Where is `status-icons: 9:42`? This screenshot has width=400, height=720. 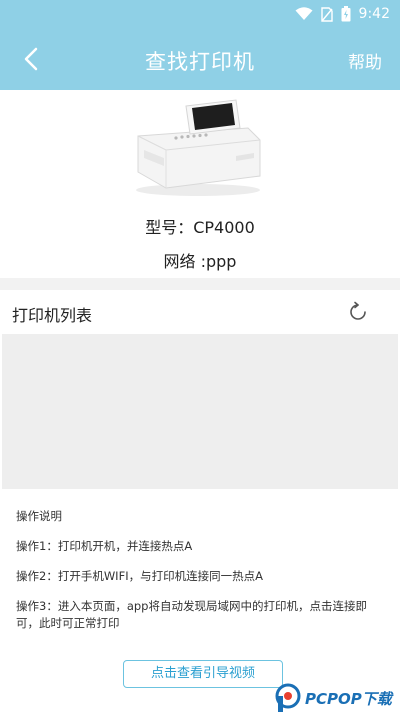 status-icons: 9:42 is located at coordinates (342, 14).